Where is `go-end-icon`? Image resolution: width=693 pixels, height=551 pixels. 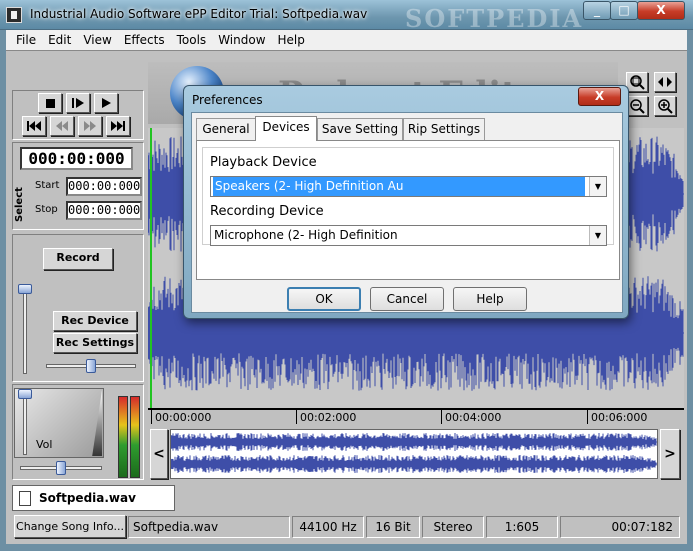 go-end-icon is located at coordinates (118, 126).